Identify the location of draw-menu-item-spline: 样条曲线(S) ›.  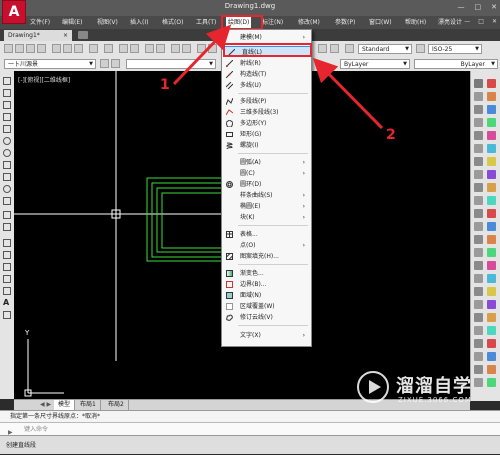
(266, 195).